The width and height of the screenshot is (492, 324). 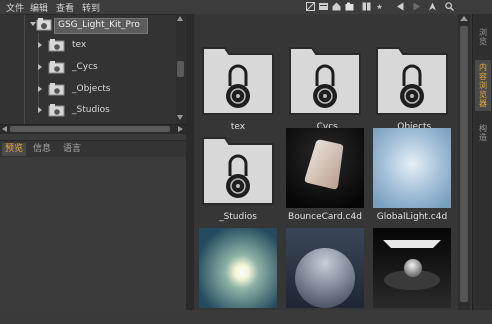 What do you see at coordinates (366, 6) in the screenshot?
I see `bookmark-icon` at bounding box center [366, 6].